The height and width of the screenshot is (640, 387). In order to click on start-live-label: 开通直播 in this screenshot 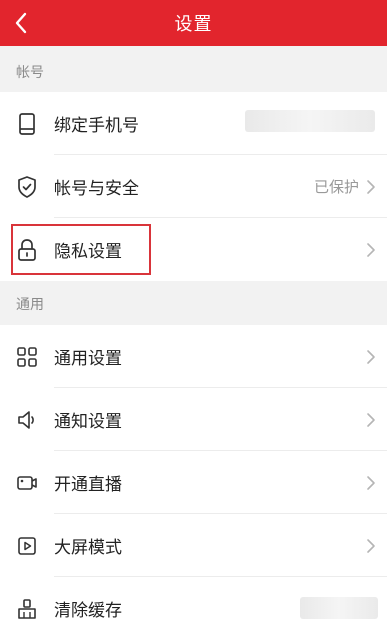, I will do `click(88, 485)`.